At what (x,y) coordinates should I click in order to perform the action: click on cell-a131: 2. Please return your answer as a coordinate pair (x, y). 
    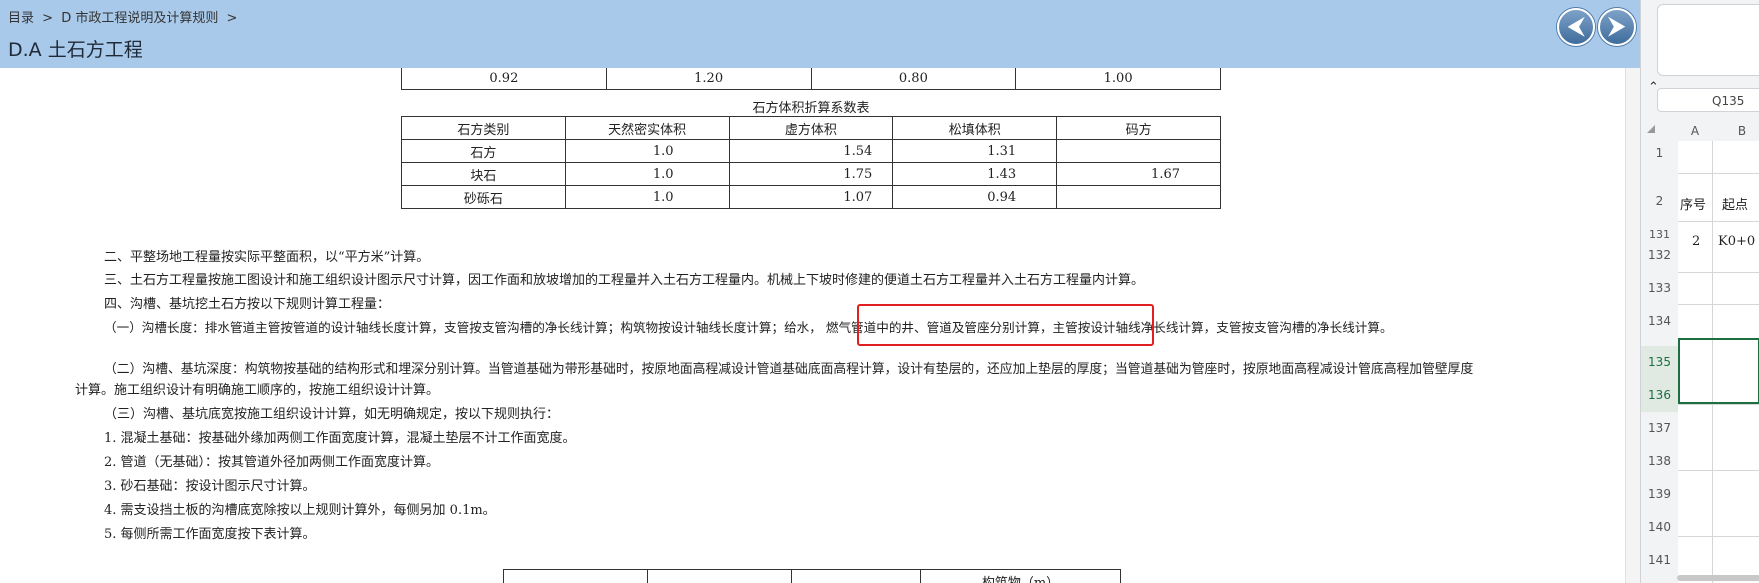
    Looking at the image, I should click on (1696, 241).